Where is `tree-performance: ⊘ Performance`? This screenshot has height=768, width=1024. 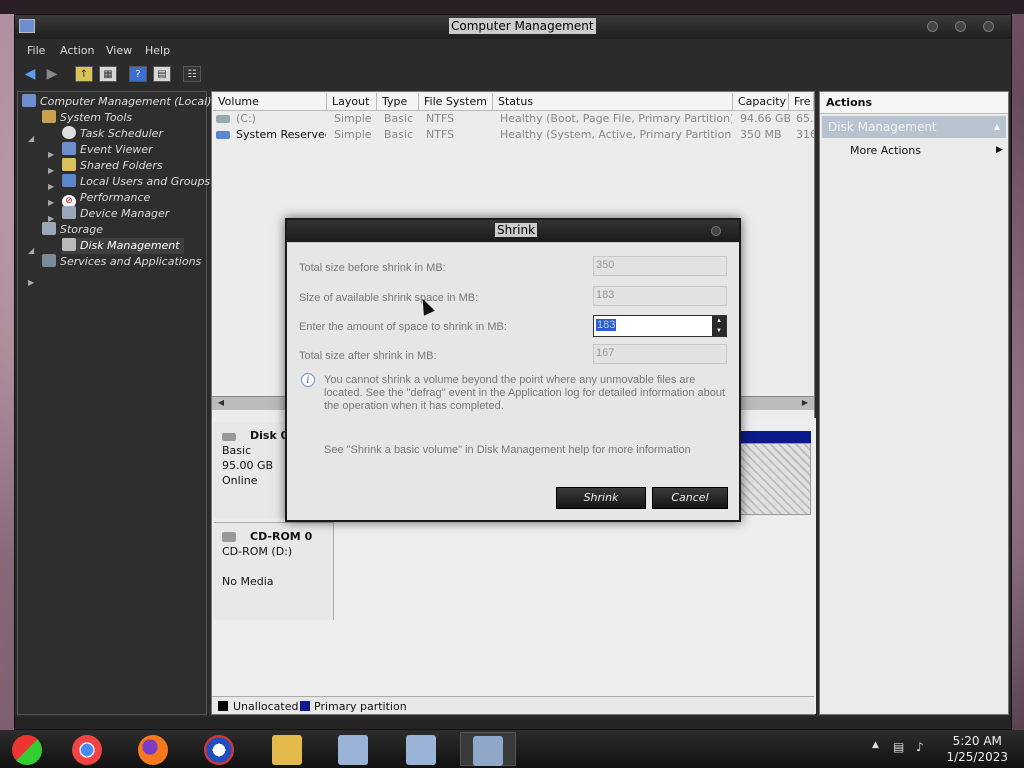
tree-performance: ⊘ Performance is located at coordinates (106, 199).